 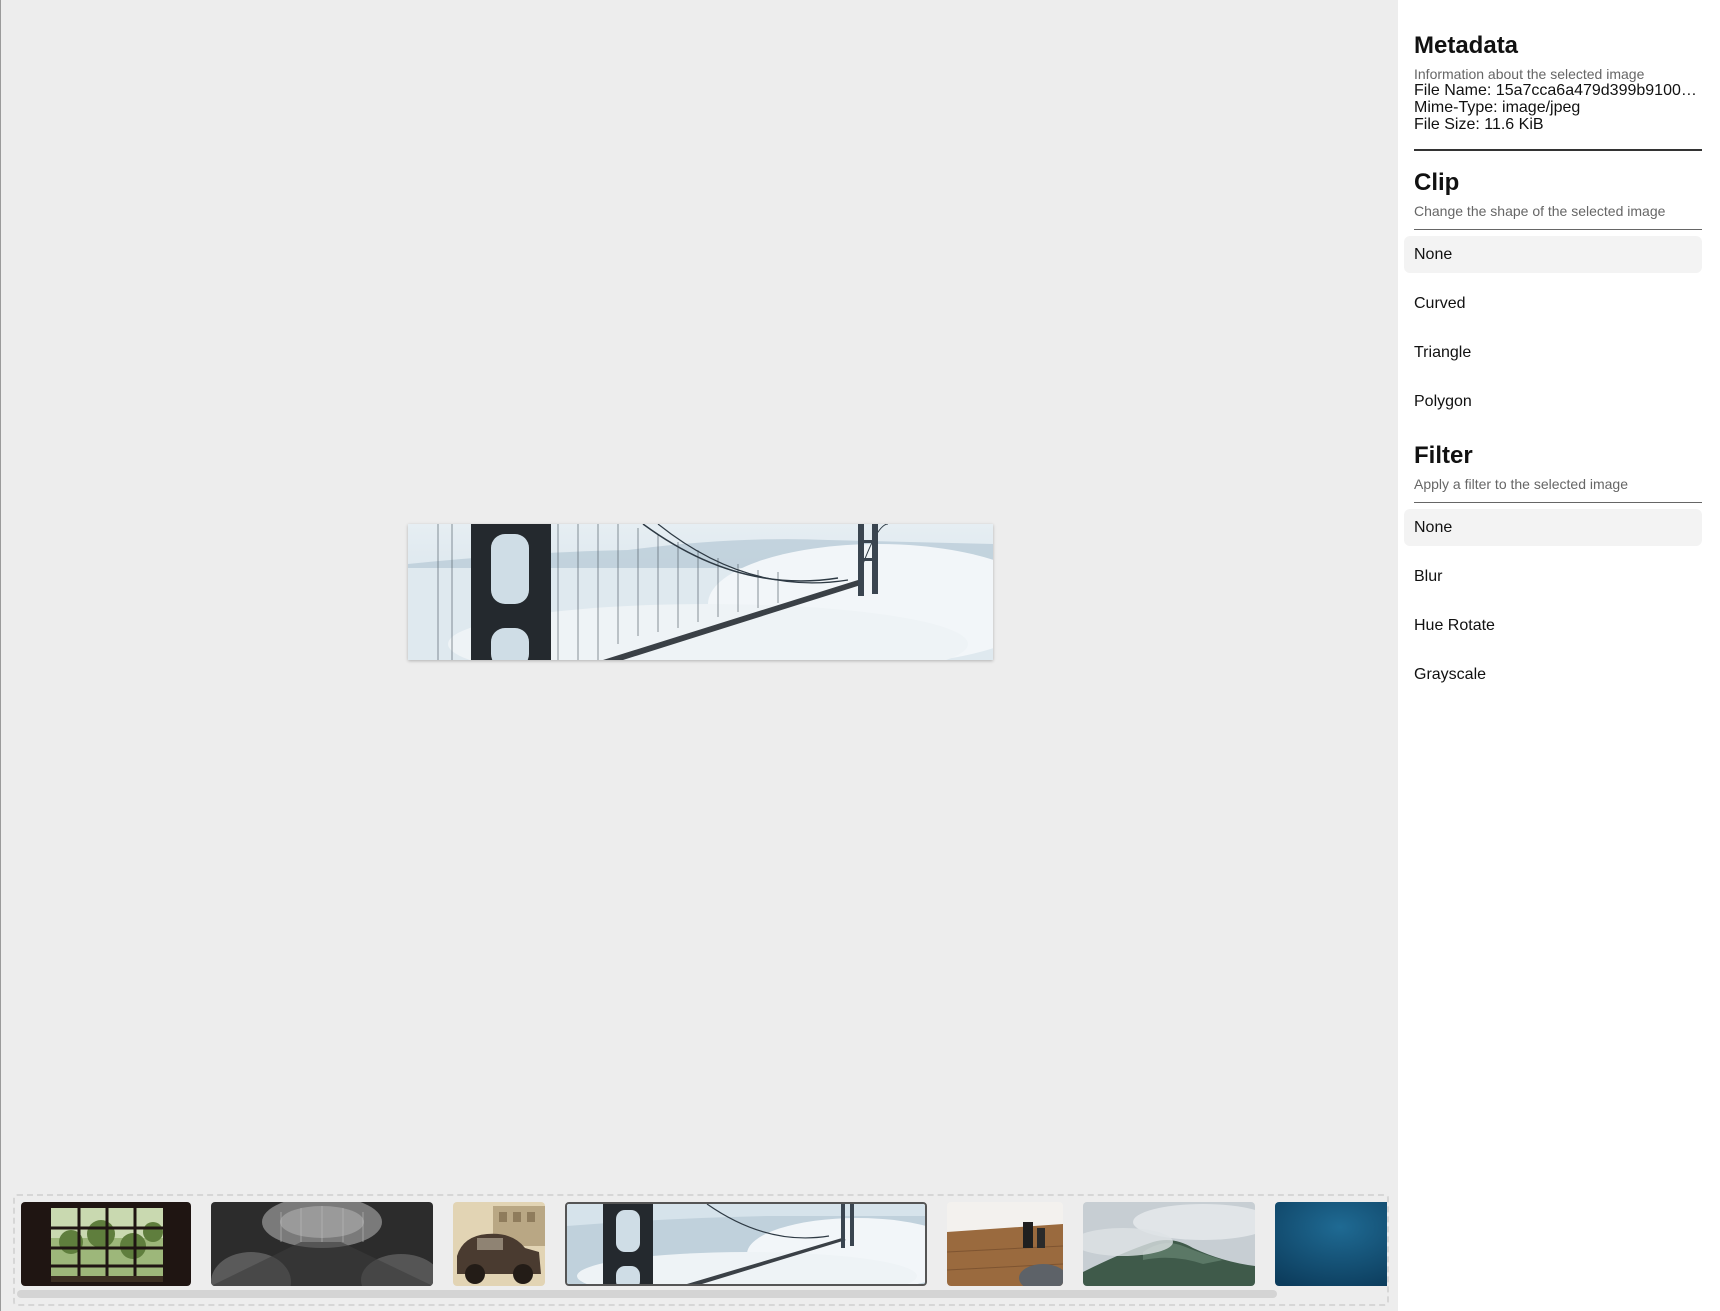 I want to click on filter-divider, so click(x=1558, y=502).